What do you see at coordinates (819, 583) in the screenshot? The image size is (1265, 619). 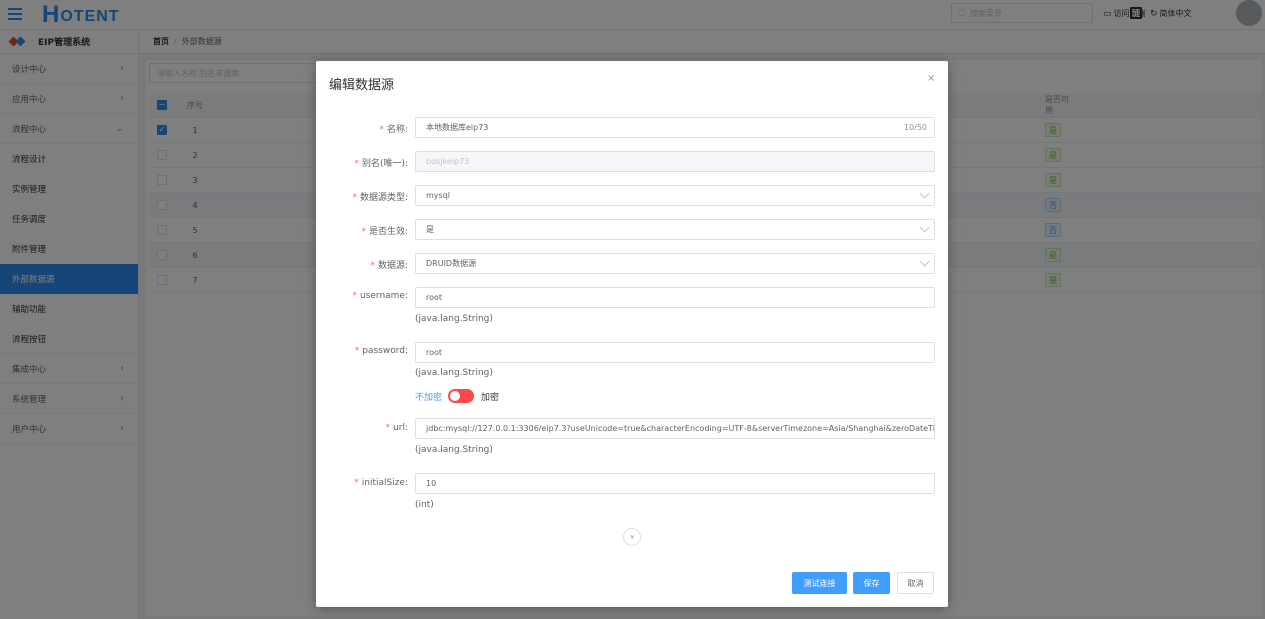 I see `test-connection-button: 测试连接` at bounding box center [819, 583].